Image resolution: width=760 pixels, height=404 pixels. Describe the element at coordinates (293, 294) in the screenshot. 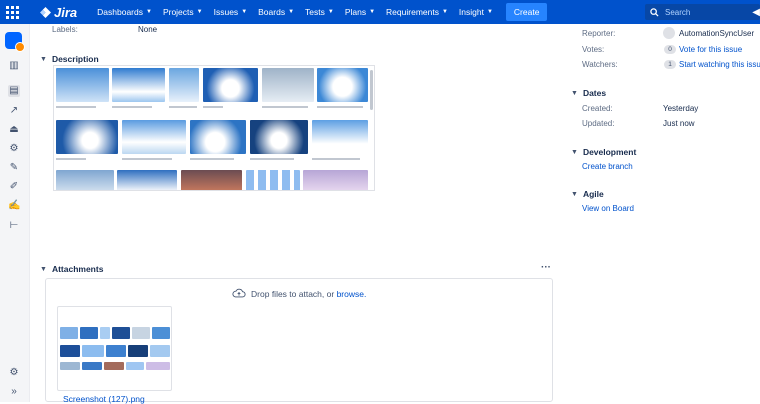

I see `drop-text: Drop files to attach, or` at that location.